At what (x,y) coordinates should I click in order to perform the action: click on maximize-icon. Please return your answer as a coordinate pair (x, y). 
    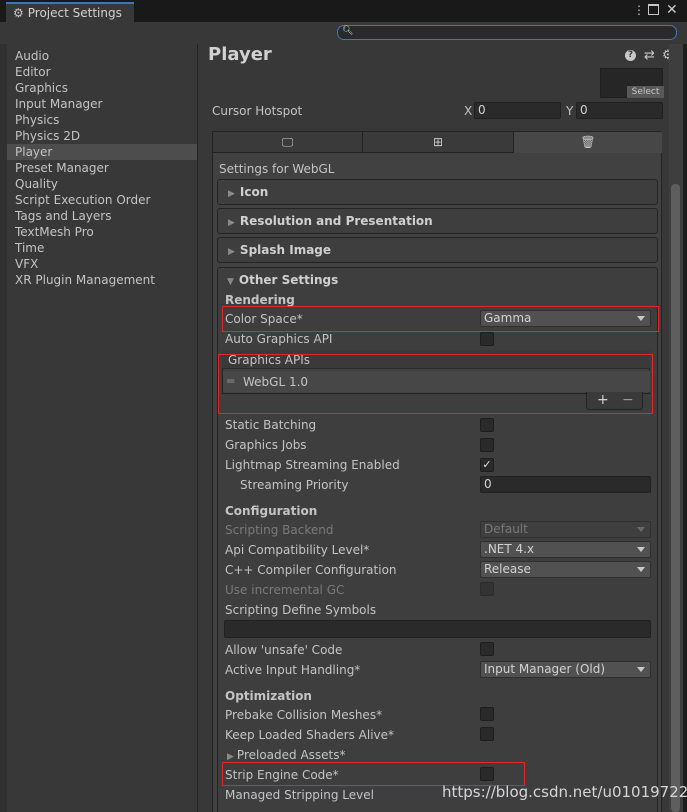
    Looking at the image, I should click on (653, 9).